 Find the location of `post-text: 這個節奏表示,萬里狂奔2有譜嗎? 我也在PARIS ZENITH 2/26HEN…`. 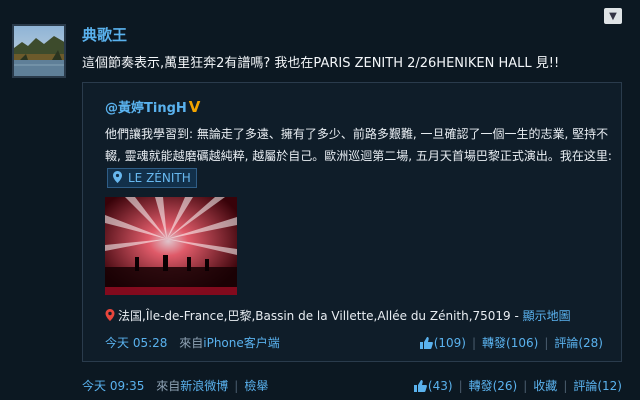

post-text: 這個節奏表示,萬里狂奔2有譜嗎? 我也在PARIS ZENITH 2/26HEN… is located at coordinates (321, 63).